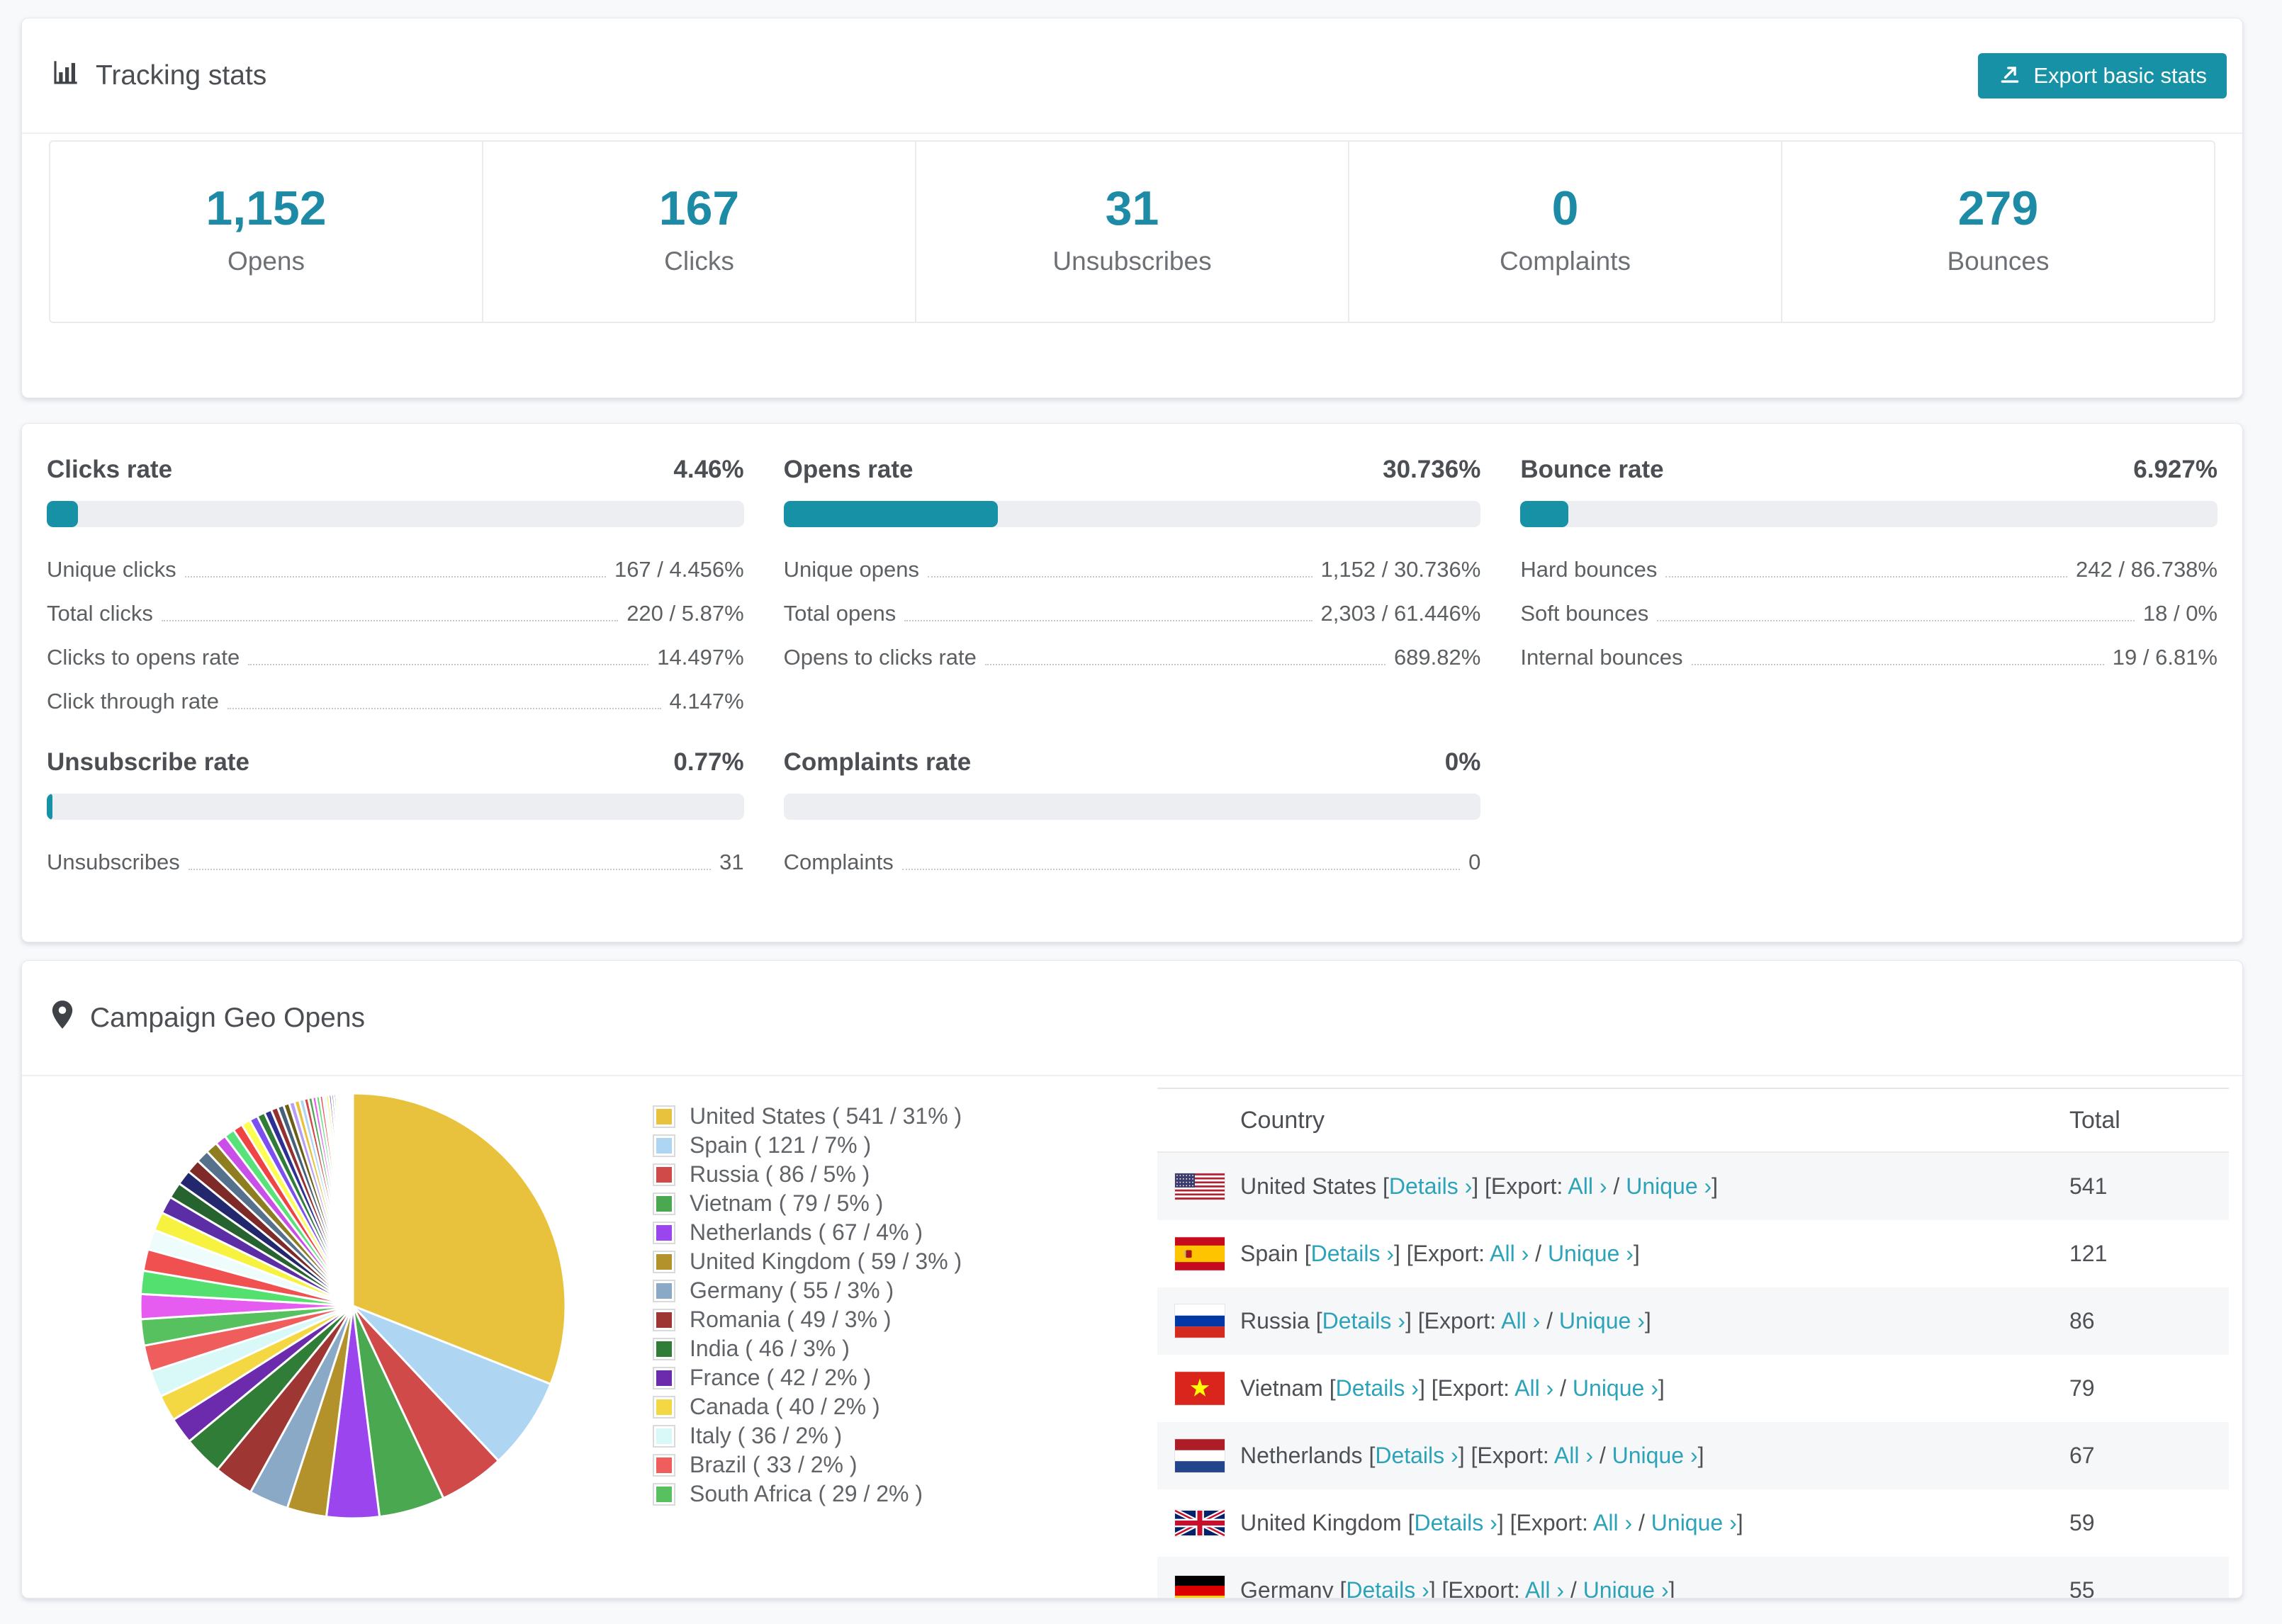  What do you see at coordinates (1565, 208) in the screenshot?
I see `summary-value: 0` at bounding box center [1565, 208].